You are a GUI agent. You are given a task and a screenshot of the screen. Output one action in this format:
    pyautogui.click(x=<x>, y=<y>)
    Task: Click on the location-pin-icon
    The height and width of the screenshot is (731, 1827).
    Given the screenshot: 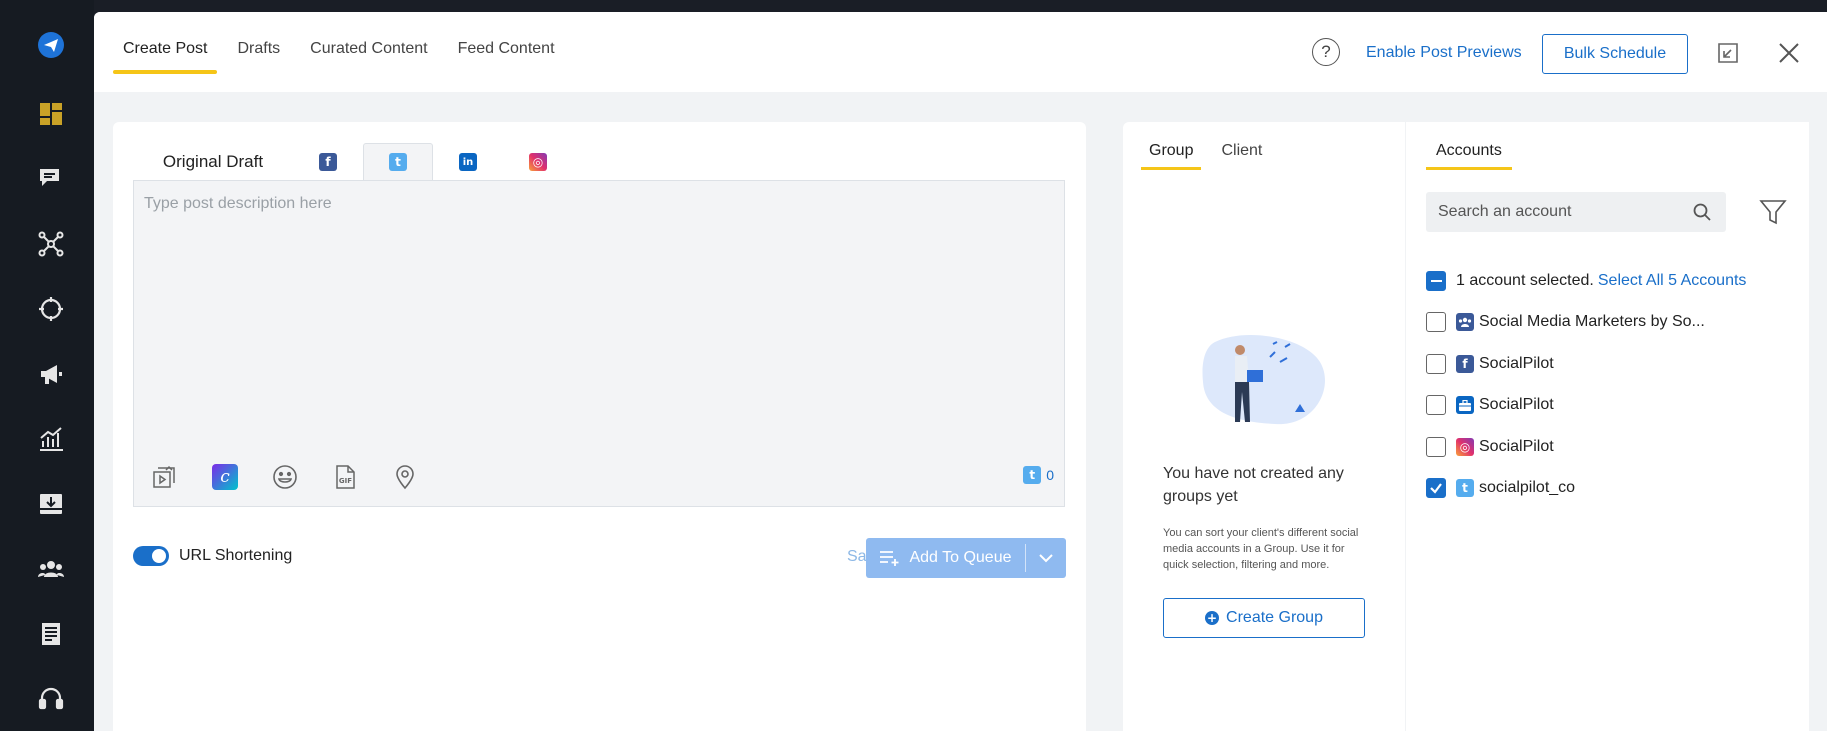 What is the action you would take?
    pyautogui.click(x=405, y=477)
    